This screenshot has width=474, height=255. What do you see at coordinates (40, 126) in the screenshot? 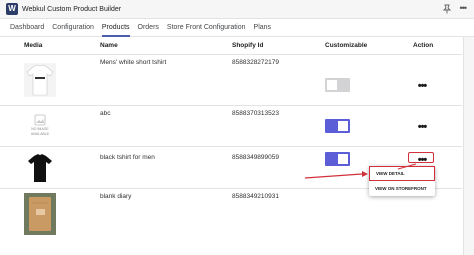
I see `no-image-placeholder` at bounding box center [40, 126].